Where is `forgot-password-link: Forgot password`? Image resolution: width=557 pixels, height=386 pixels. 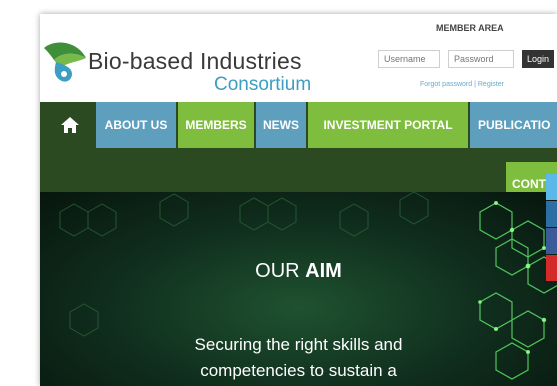 forgot-password-link: Forgot password is located at coordinates (446, 84).